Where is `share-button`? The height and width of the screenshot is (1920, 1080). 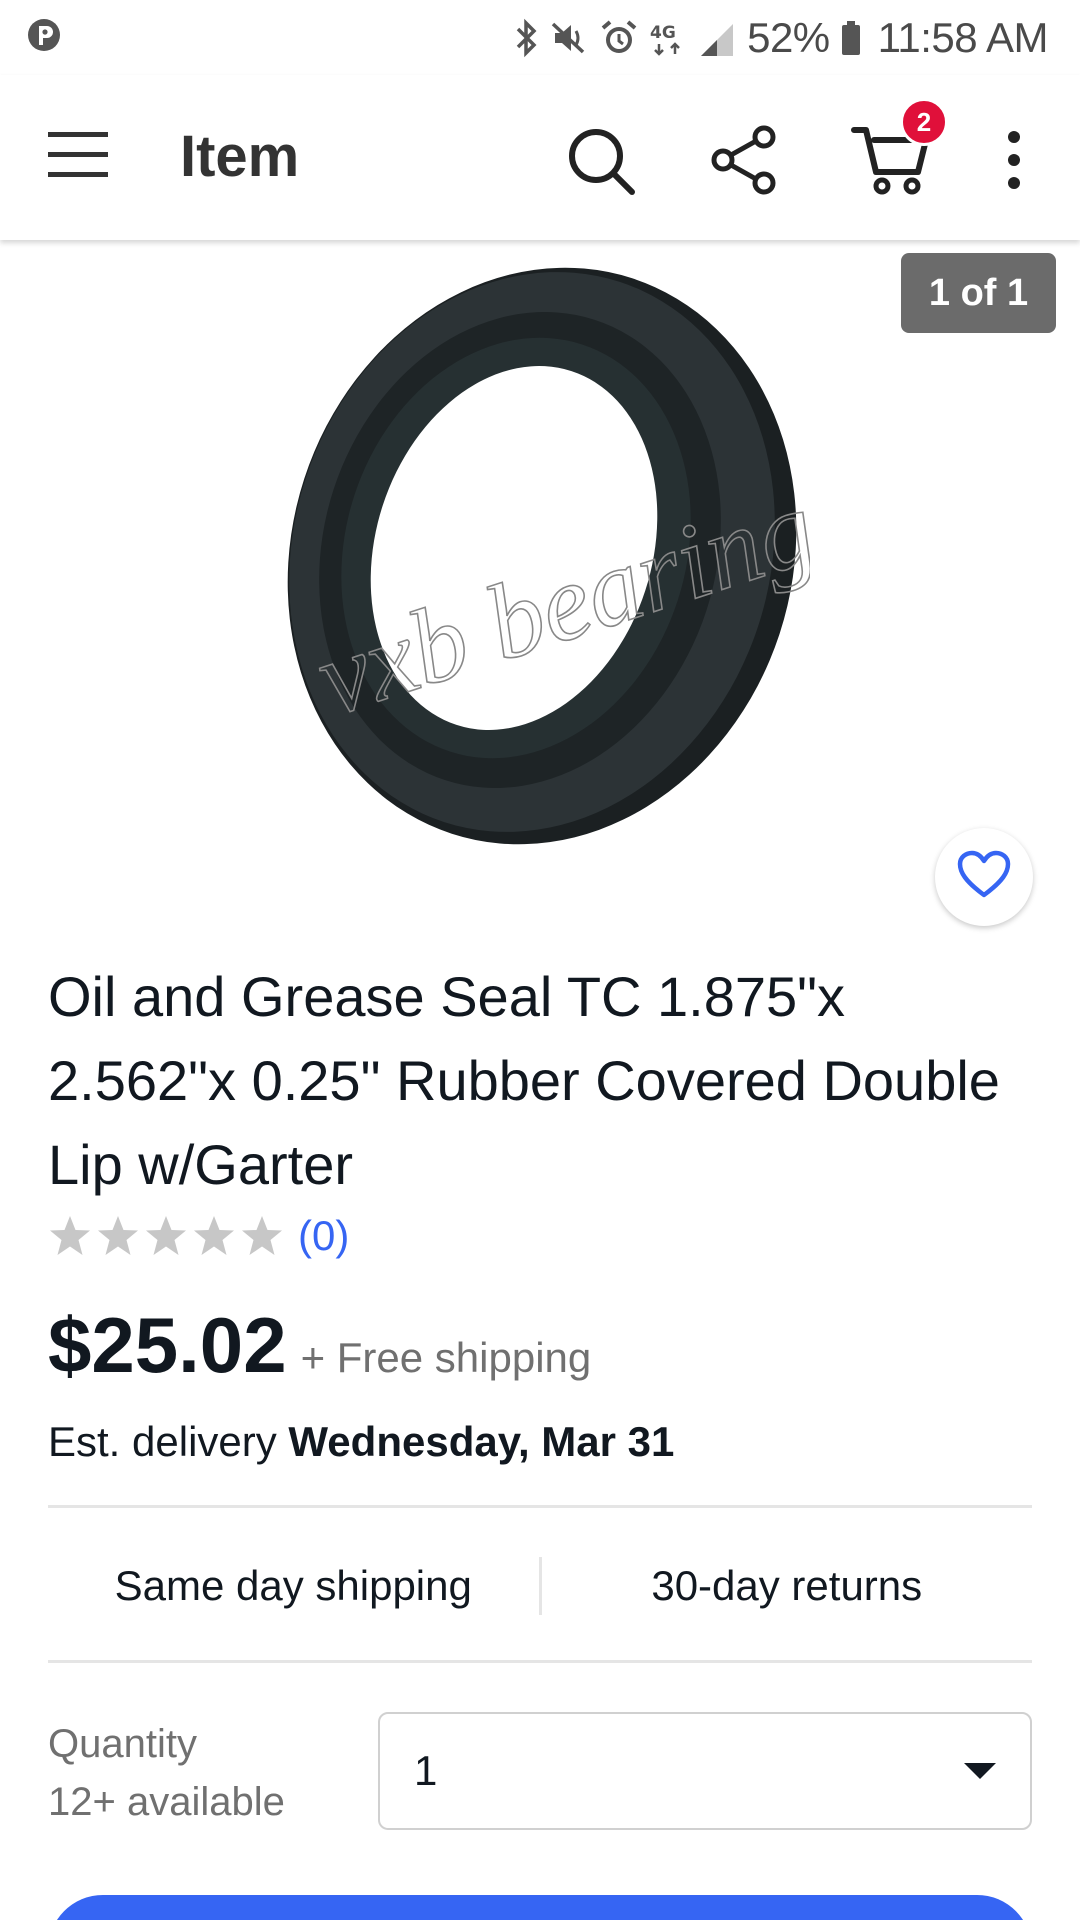
share-button is located at coordinates (745, 160).